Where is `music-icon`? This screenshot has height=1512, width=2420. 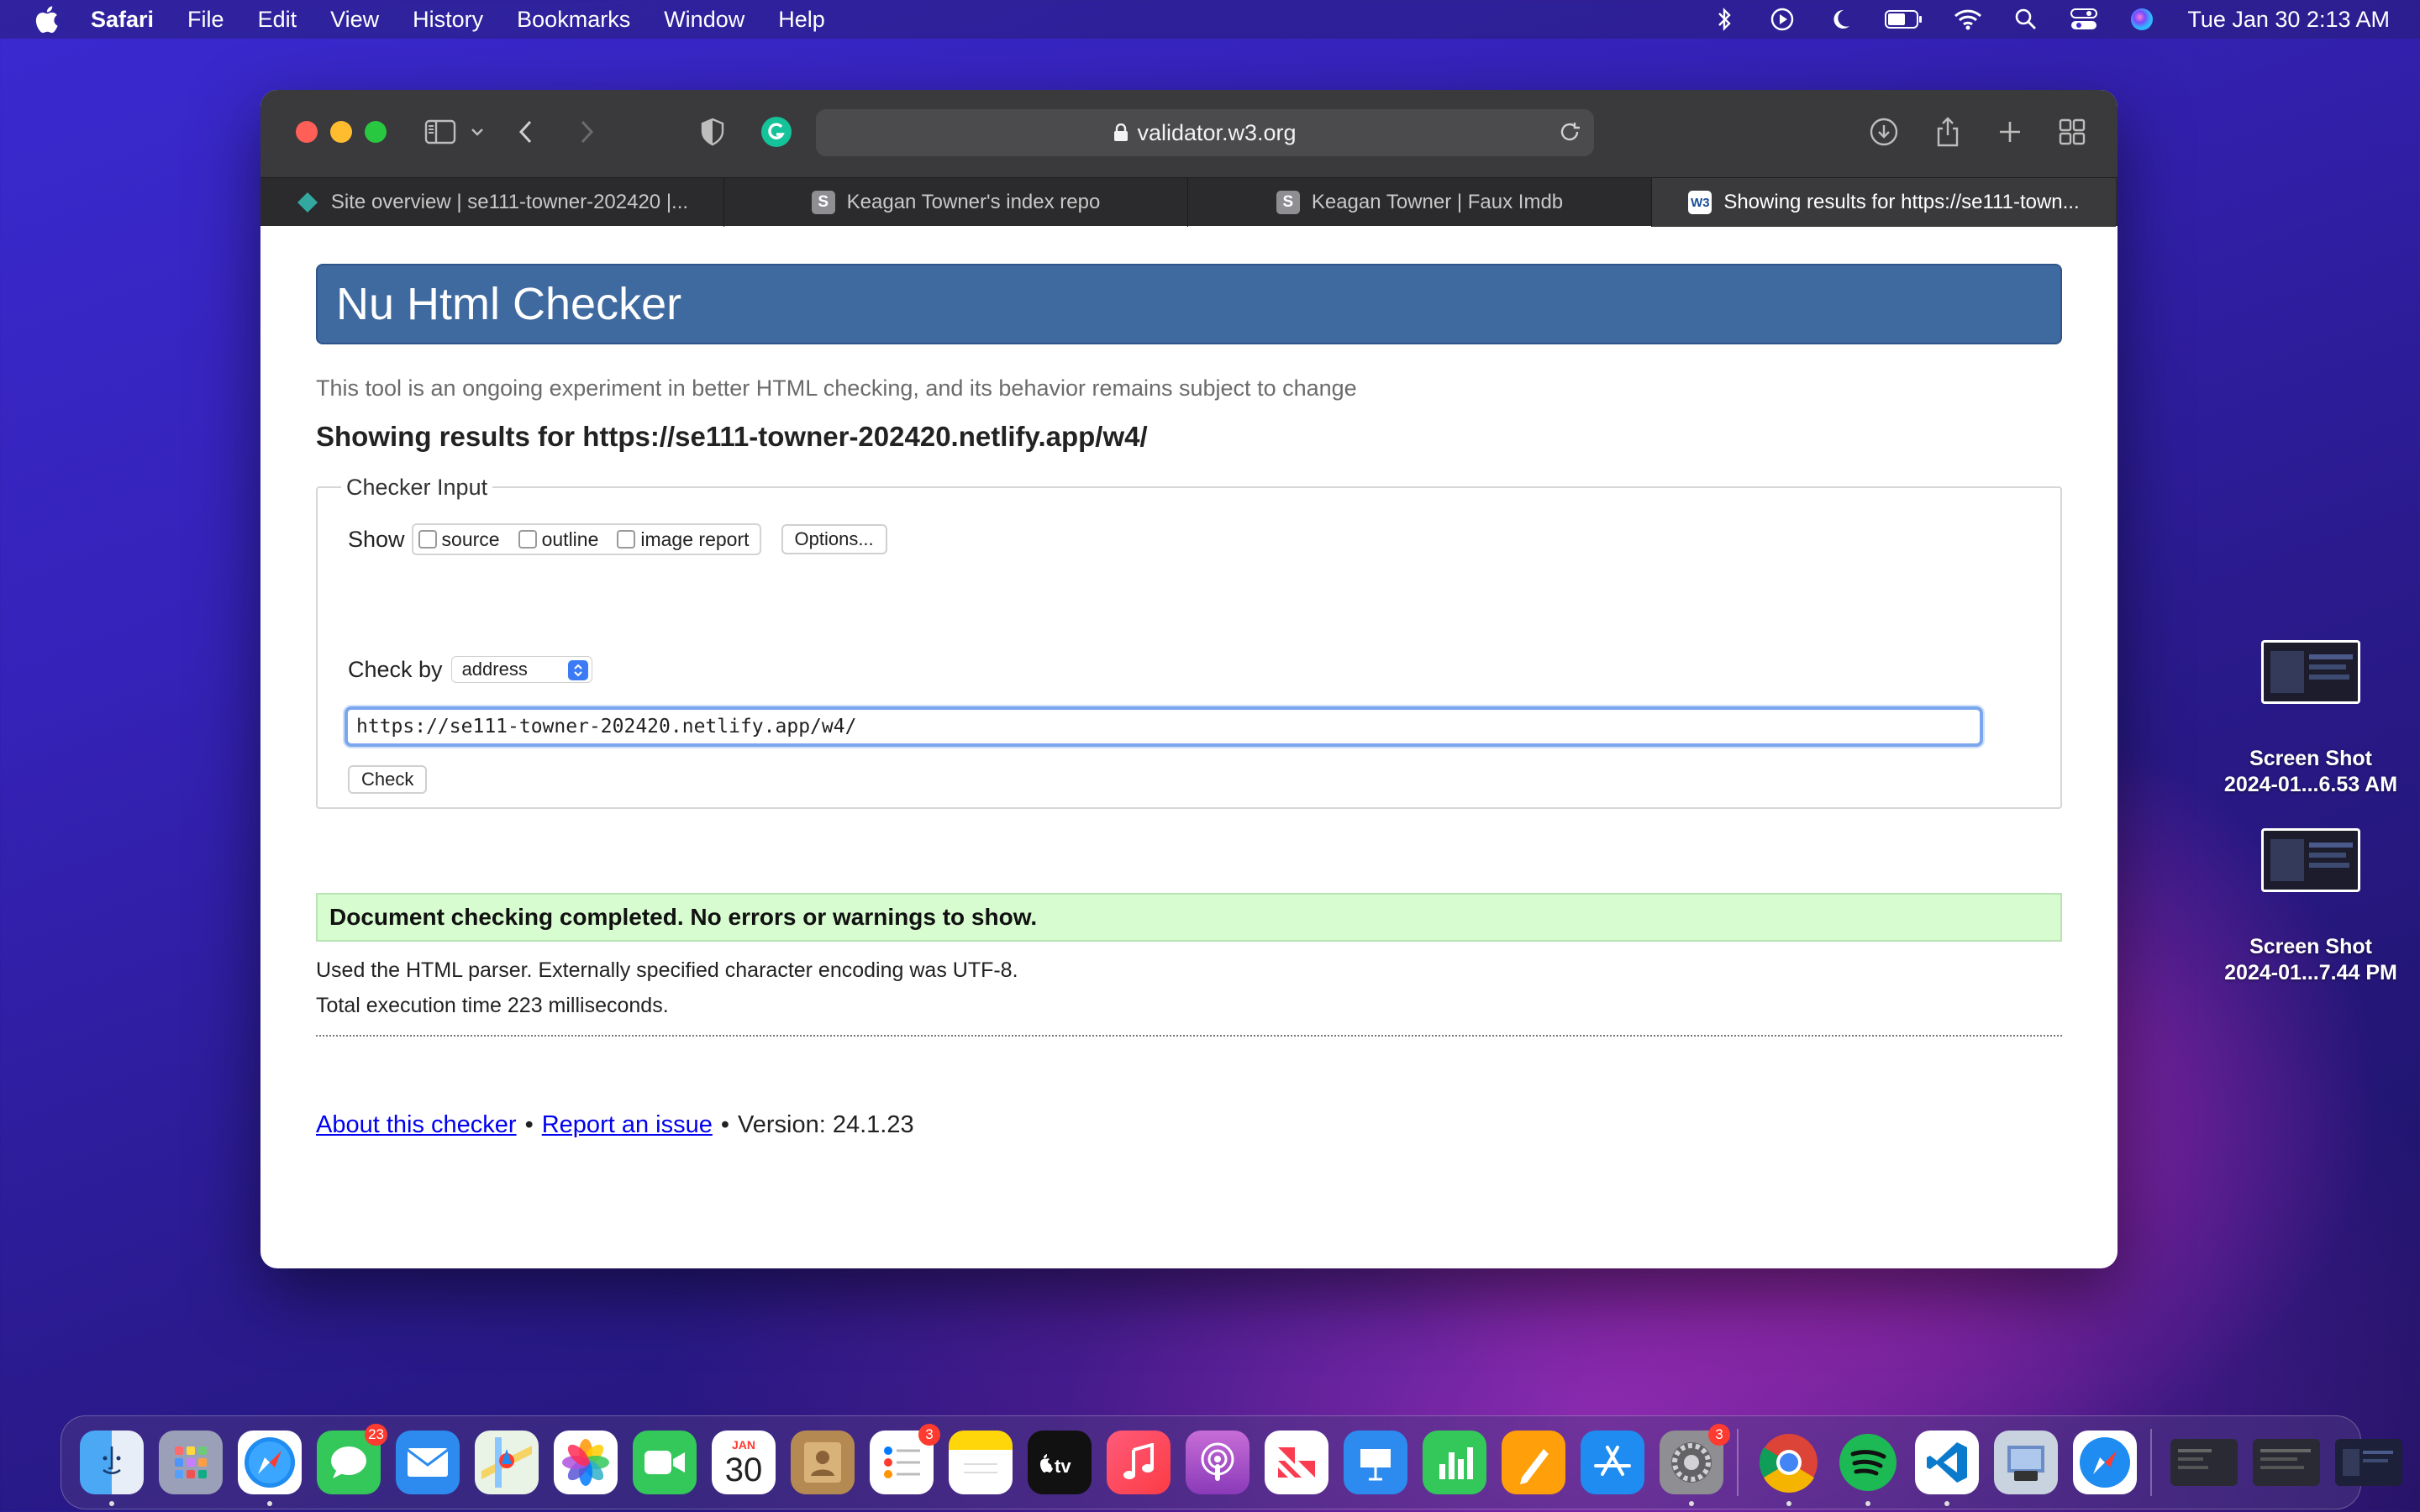 music-icon is located at coordinates (1139, 1462).